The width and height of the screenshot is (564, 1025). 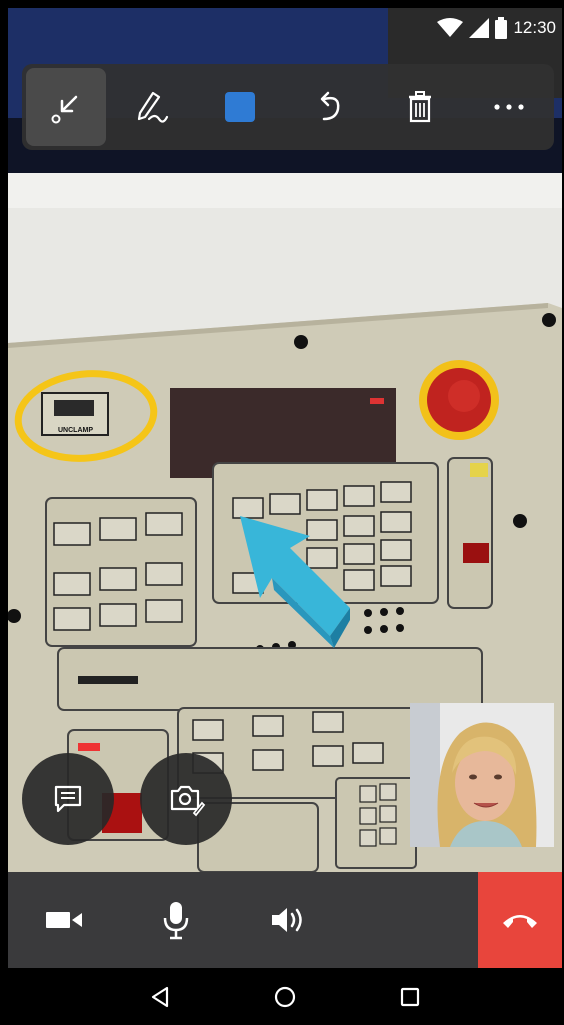 I want to click on color-tool, so click(x=241, y=107).